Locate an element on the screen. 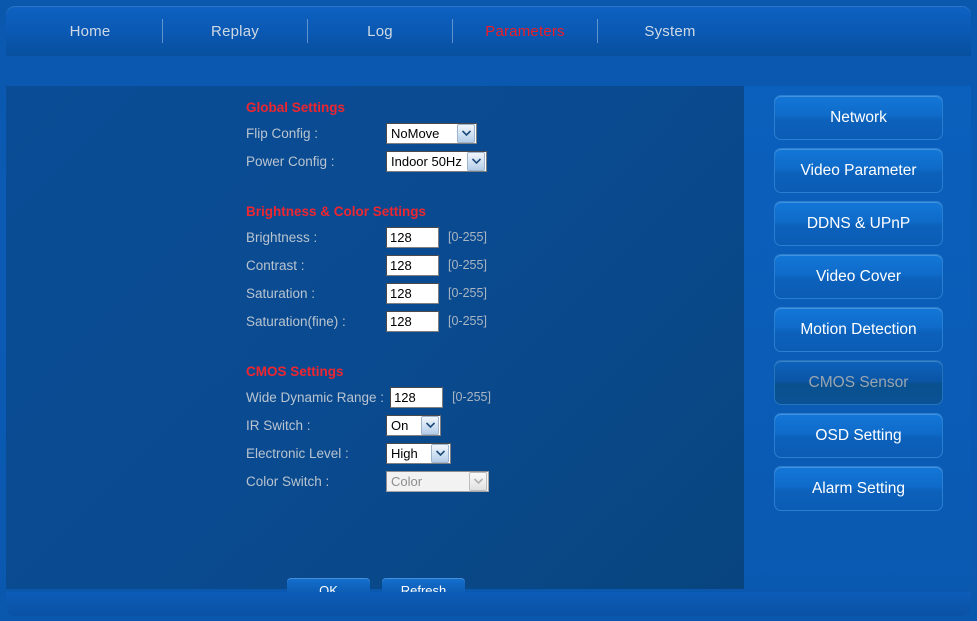 The image size is (977, 621). select-ir-switch-value: On is located at coordinates (400, 425).